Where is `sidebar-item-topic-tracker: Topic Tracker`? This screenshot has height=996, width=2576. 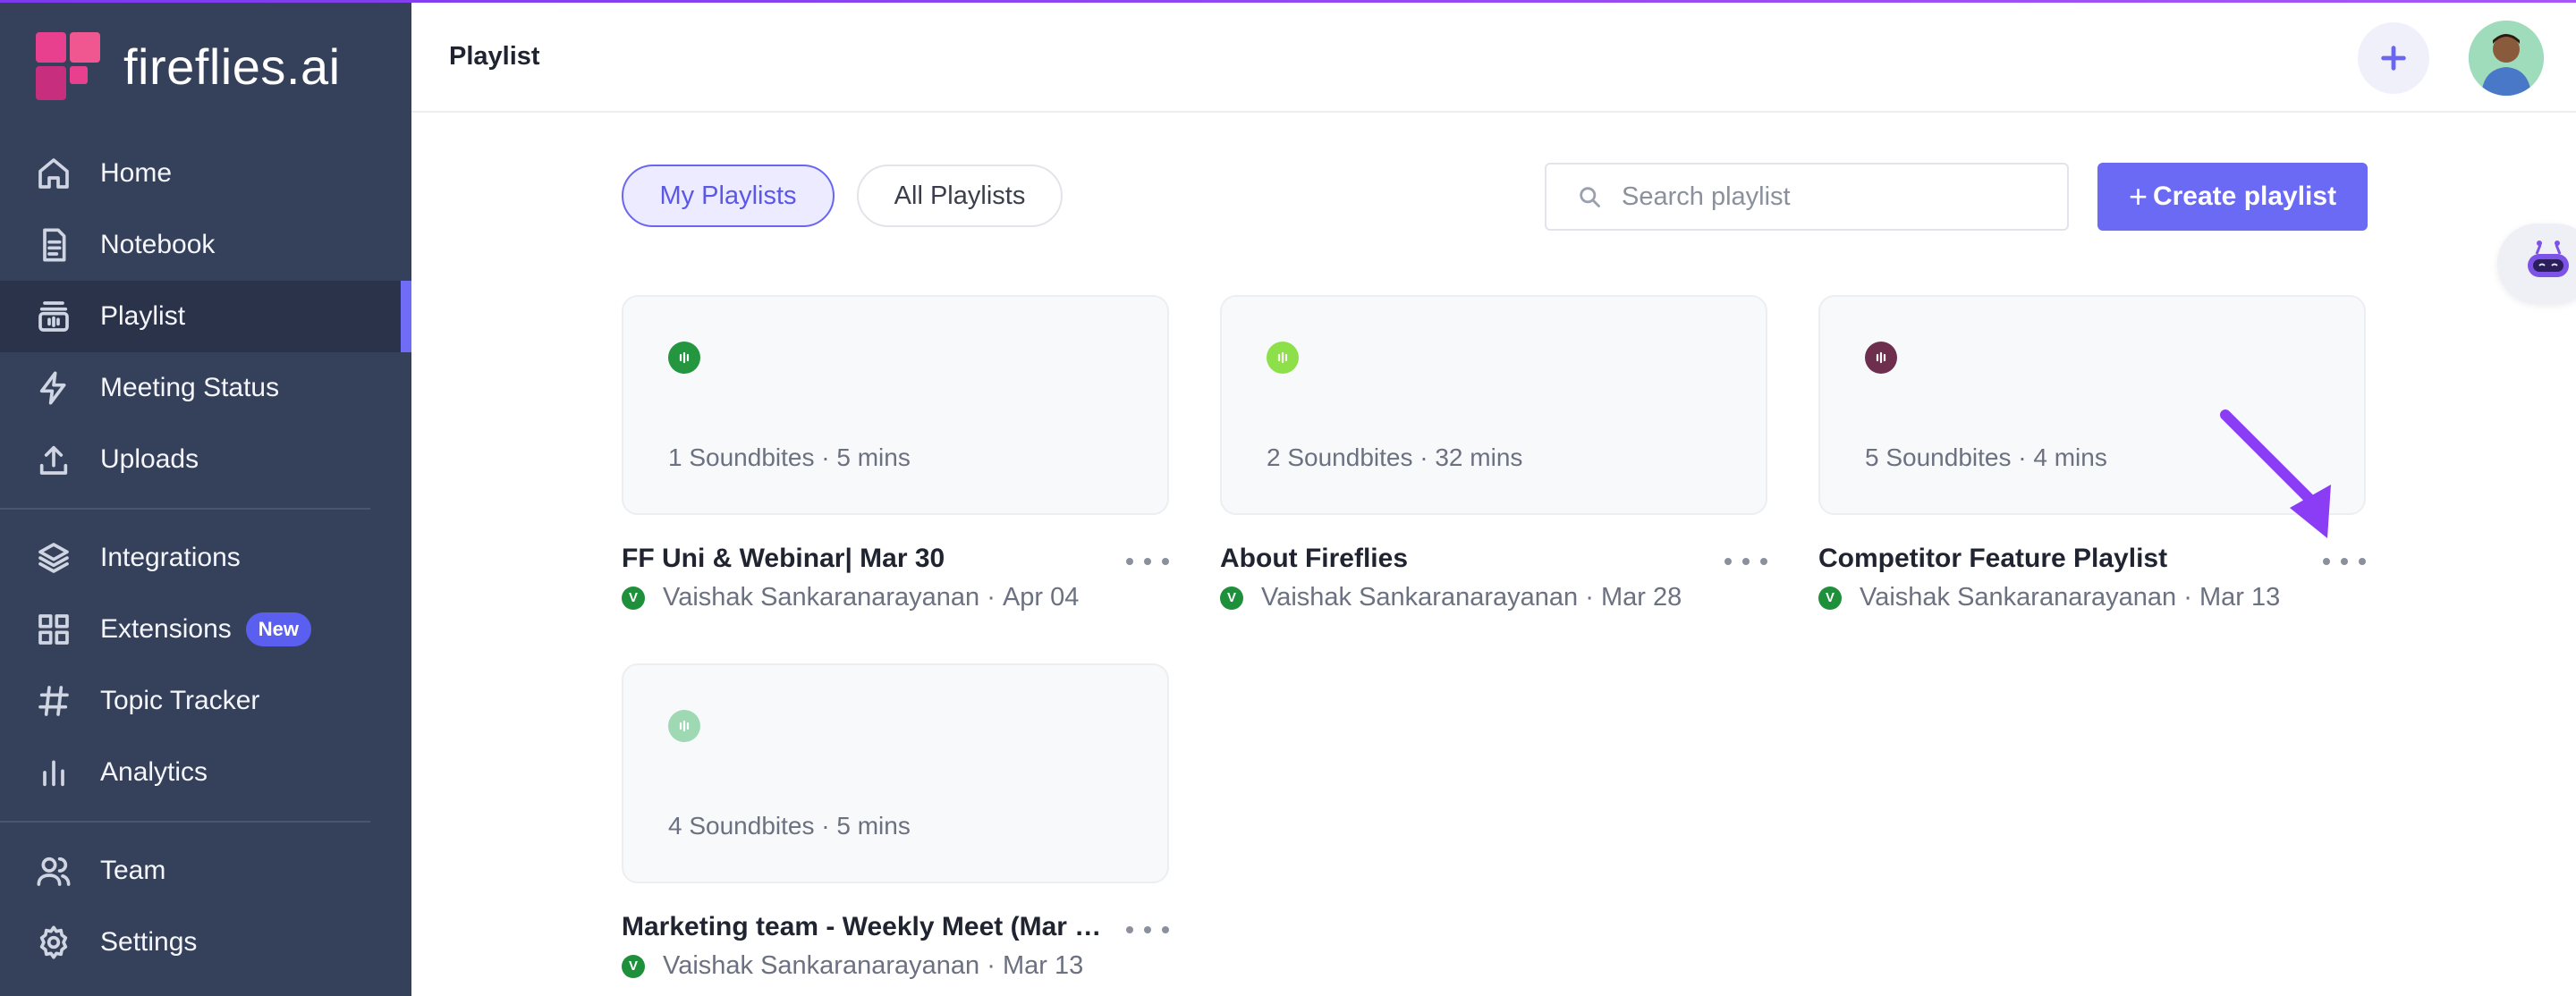
sidebar-item-topic-tracker: Topic Tracker is located at coordinates (205, 701).